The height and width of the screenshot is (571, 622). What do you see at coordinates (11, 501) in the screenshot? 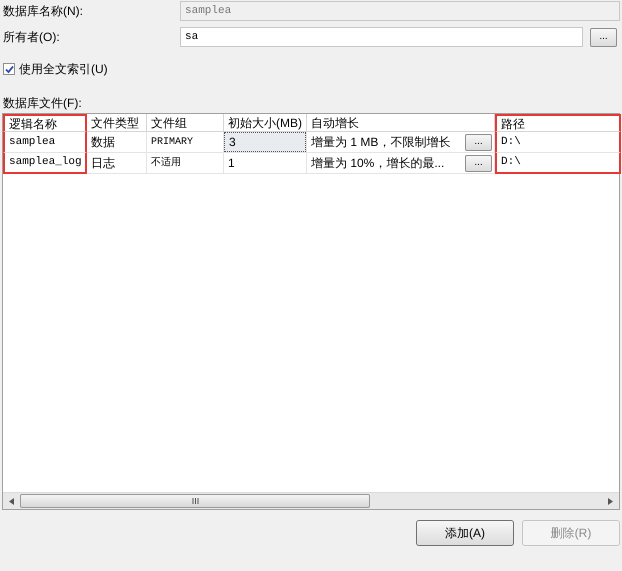
I see `scroll-left-icon` at bounding box center [11, 501].